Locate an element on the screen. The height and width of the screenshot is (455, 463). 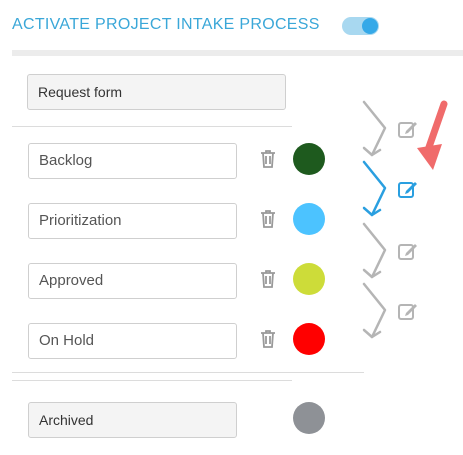
connector-2-active is located at coordinates (374, 188).